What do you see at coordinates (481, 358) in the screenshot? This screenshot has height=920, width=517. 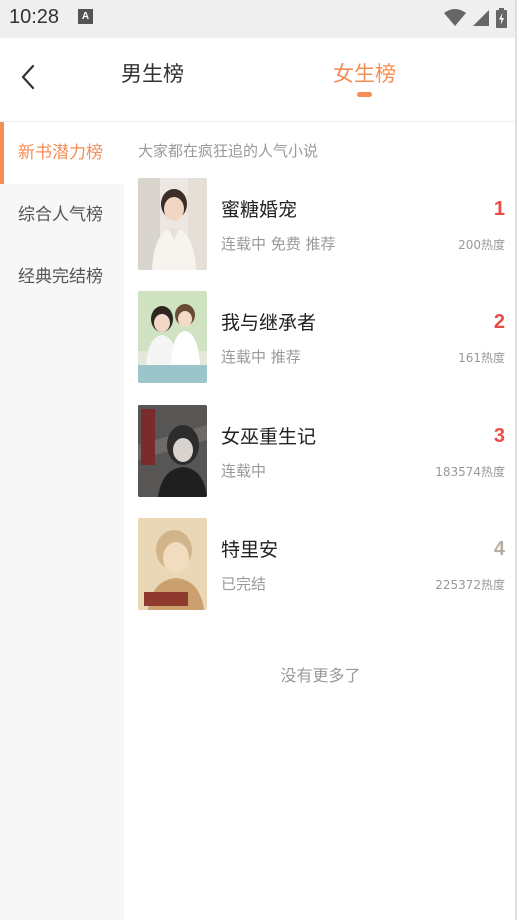 I see `book-heat: 161热度` at bounding box center [481, 358].